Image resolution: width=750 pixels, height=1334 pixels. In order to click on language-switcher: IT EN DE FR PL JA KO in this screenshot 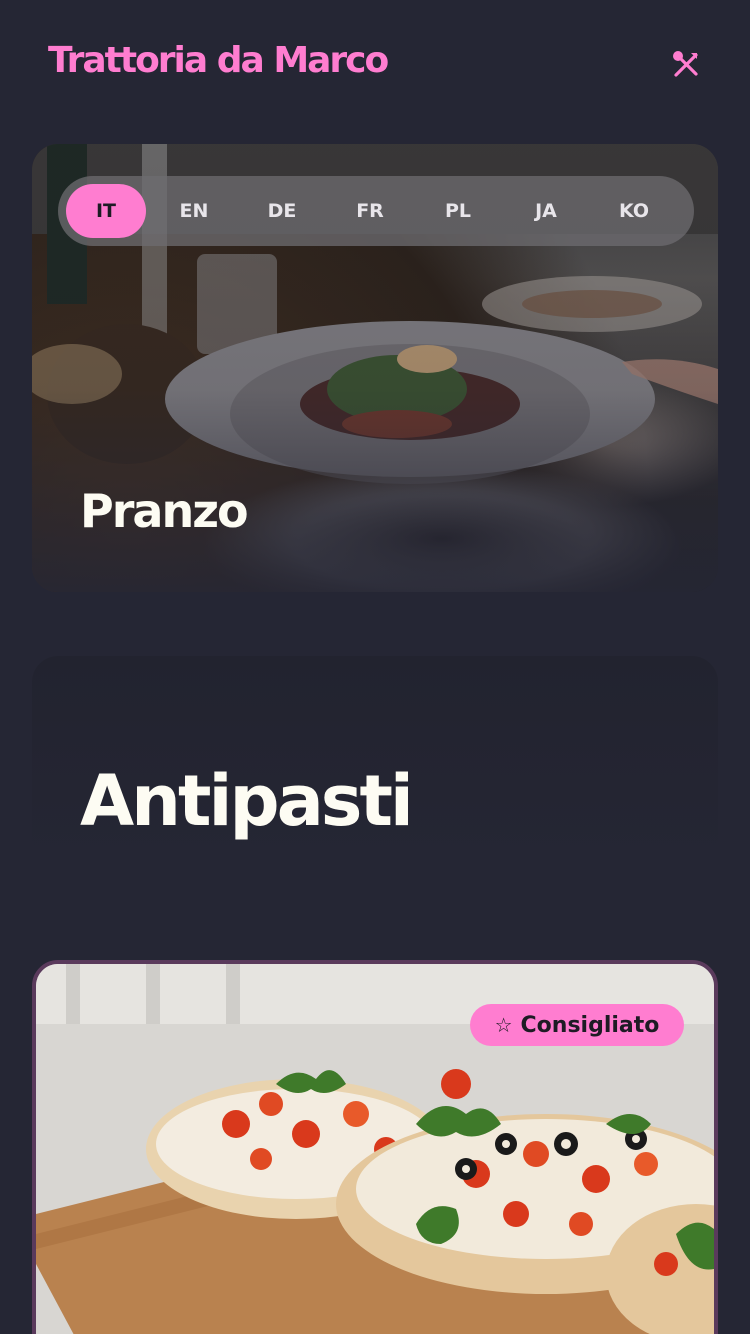, I will do `click(376, 211)`.